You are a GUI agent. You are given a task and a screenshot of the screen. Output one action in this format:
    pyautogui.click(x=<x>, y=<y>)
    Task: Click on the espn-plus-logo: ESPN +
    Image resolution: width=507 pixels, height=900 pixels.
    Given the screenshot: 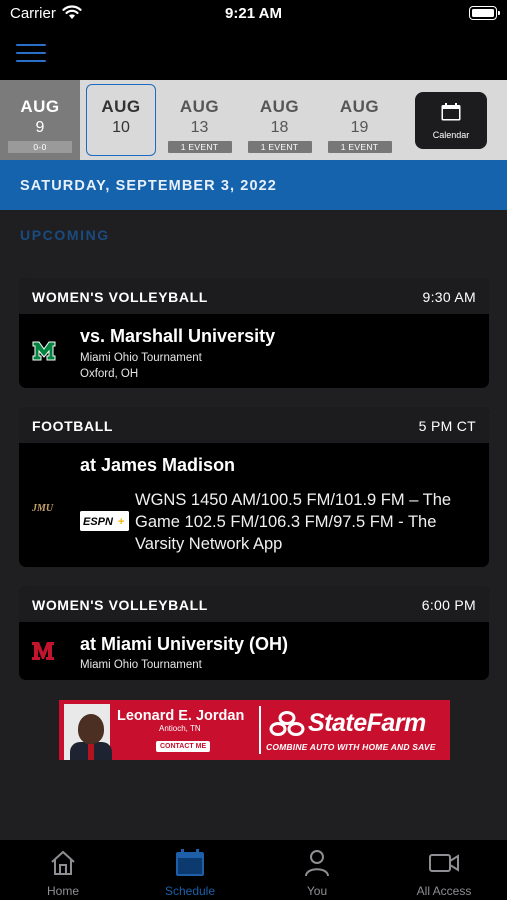 What is the action you would take?
    pyautogui.click(x=104, y=521)
    